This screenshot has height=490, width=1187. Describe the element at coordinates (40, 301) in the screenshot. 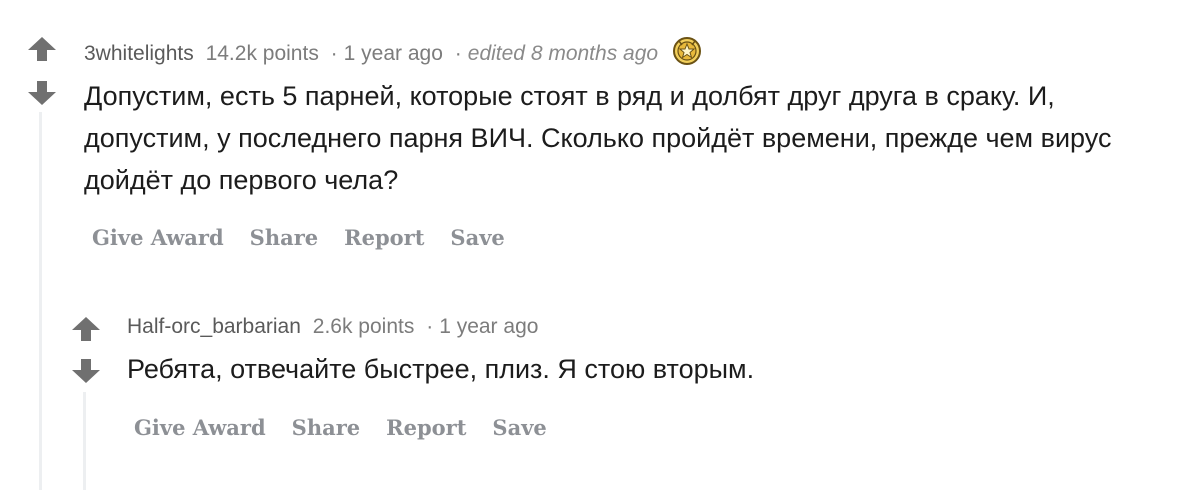

I see `comment-thread-line` at that location.